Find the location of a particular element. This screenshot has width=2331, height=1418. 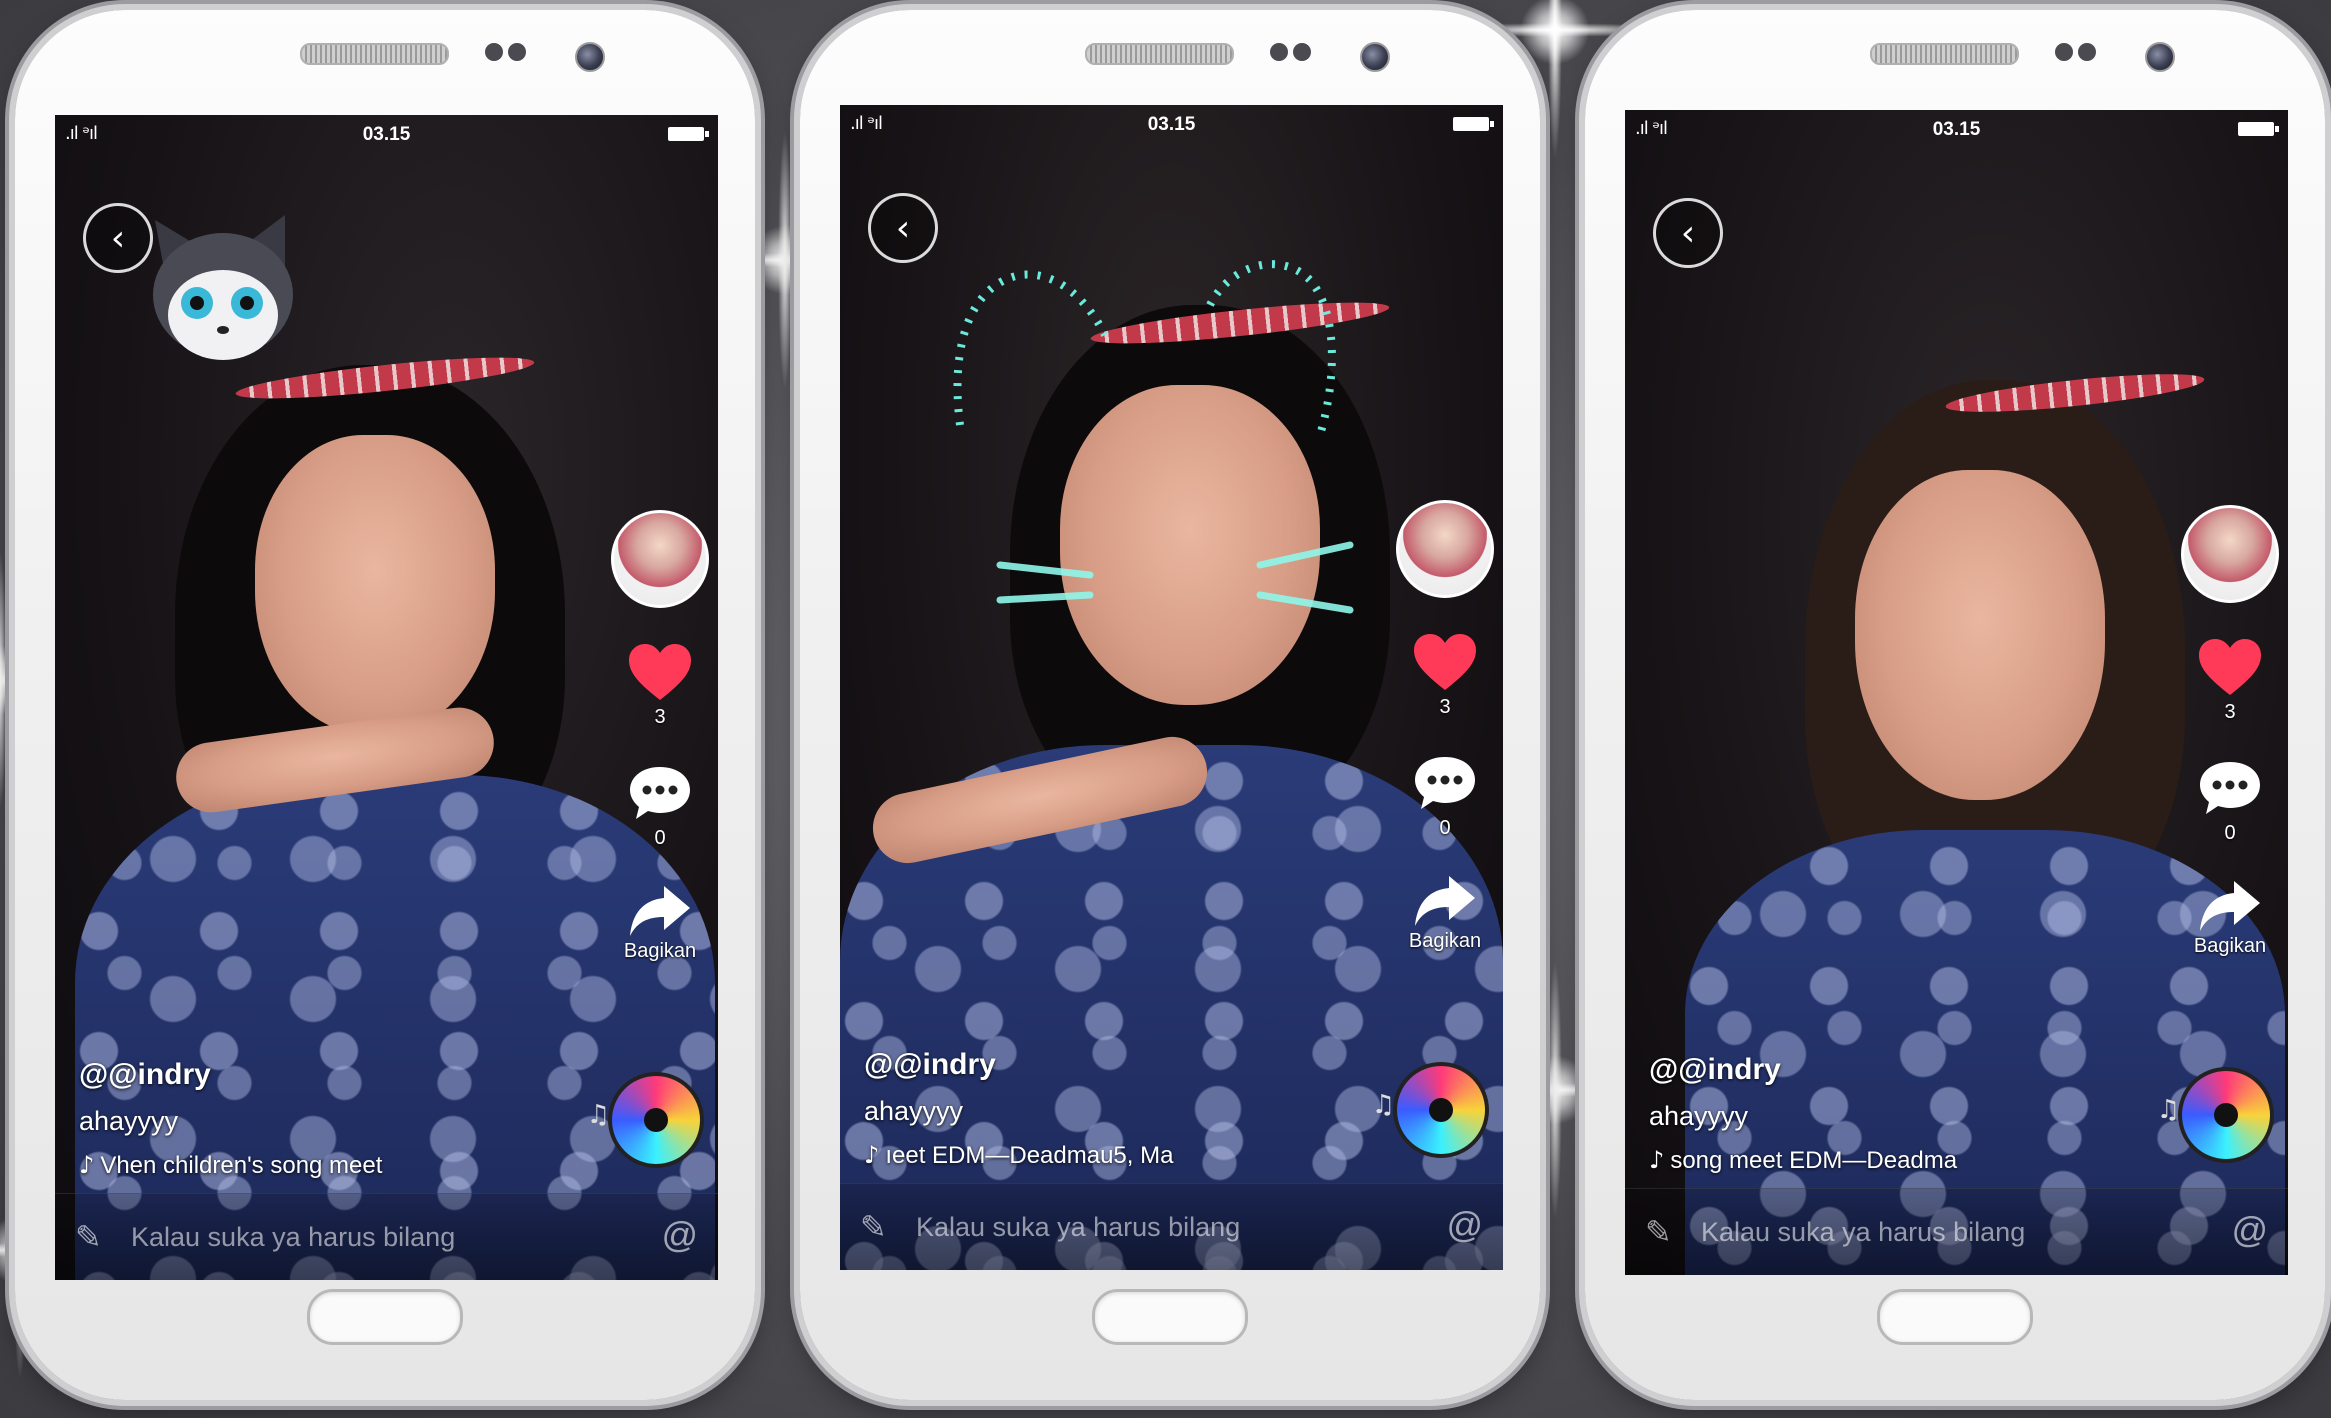

music-title: Vhen children's song meet is located at coordinates (241, 1165).